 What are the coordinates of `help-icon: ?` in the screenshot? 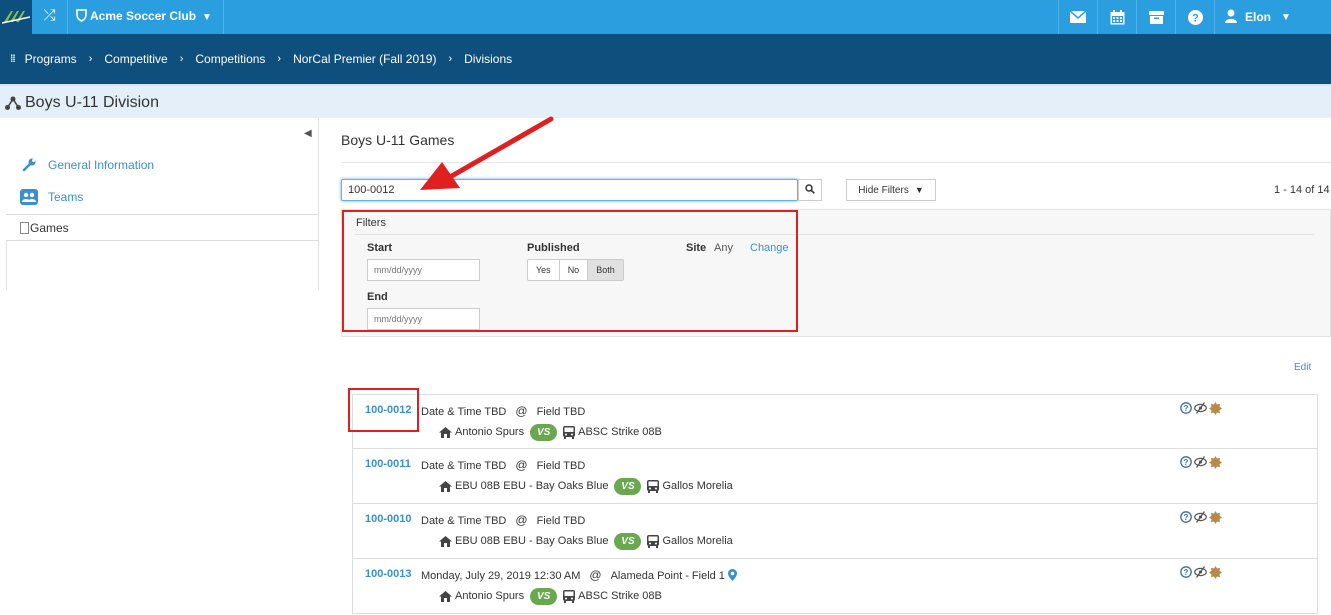 It's located at (1194, 17).